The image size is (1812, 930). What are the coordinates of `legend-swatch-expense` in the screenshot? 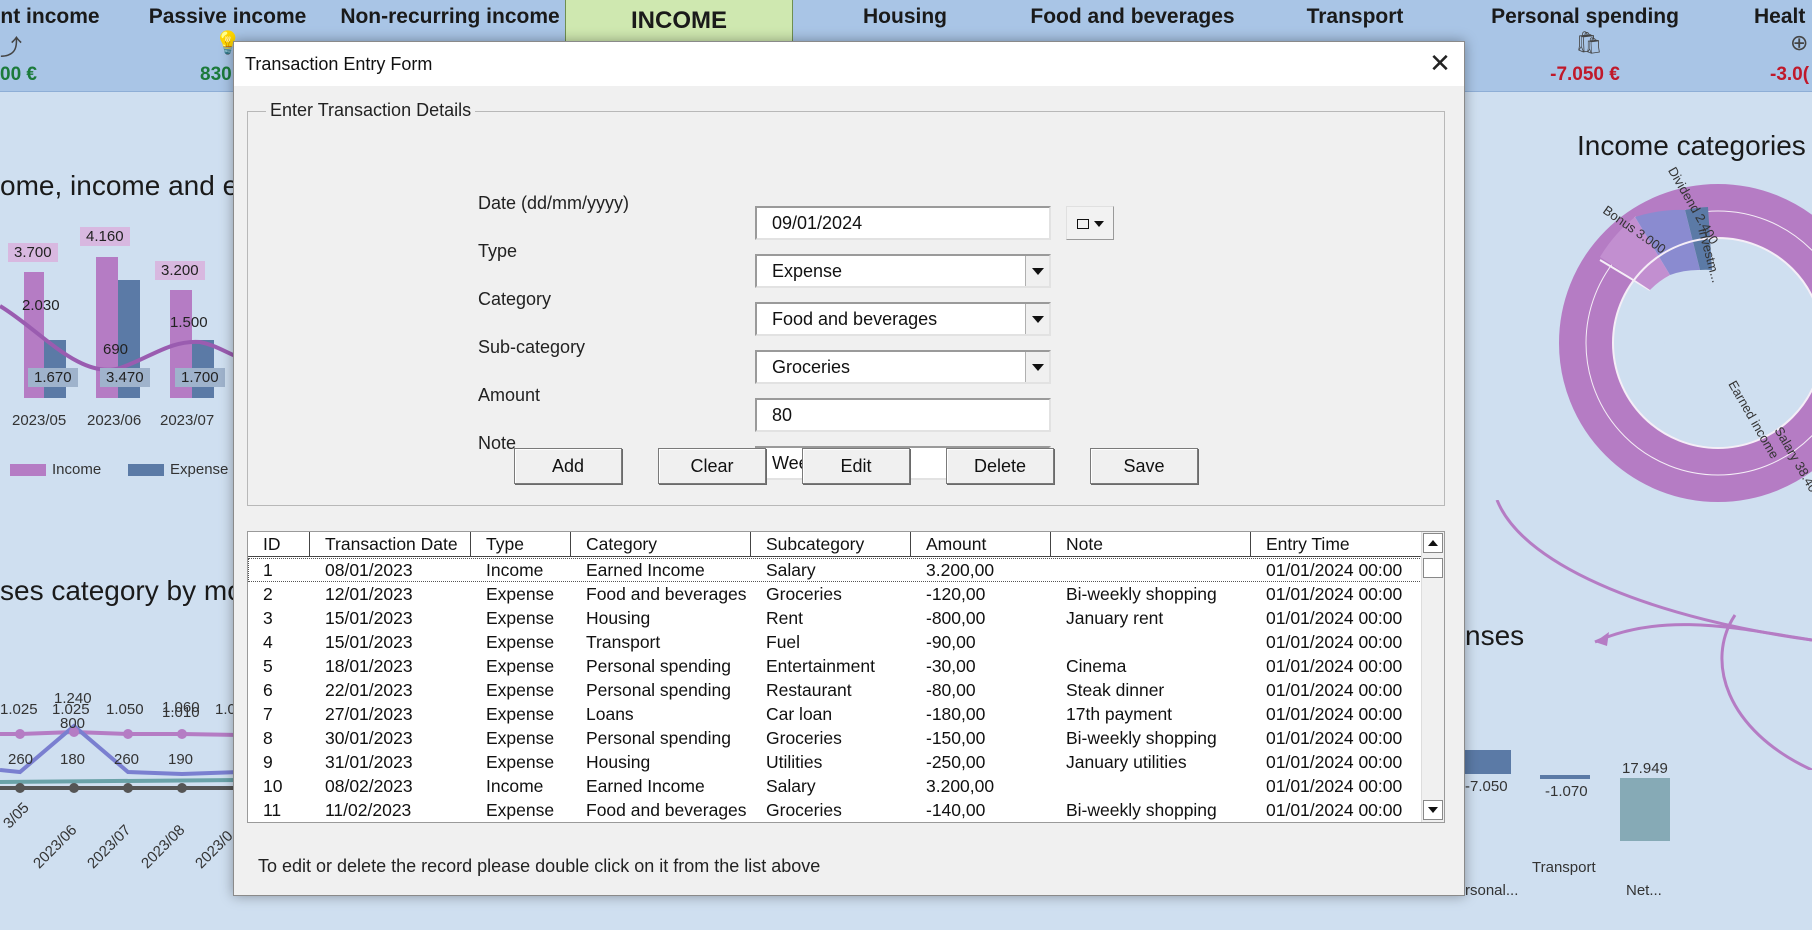 It's located at (146, 470).